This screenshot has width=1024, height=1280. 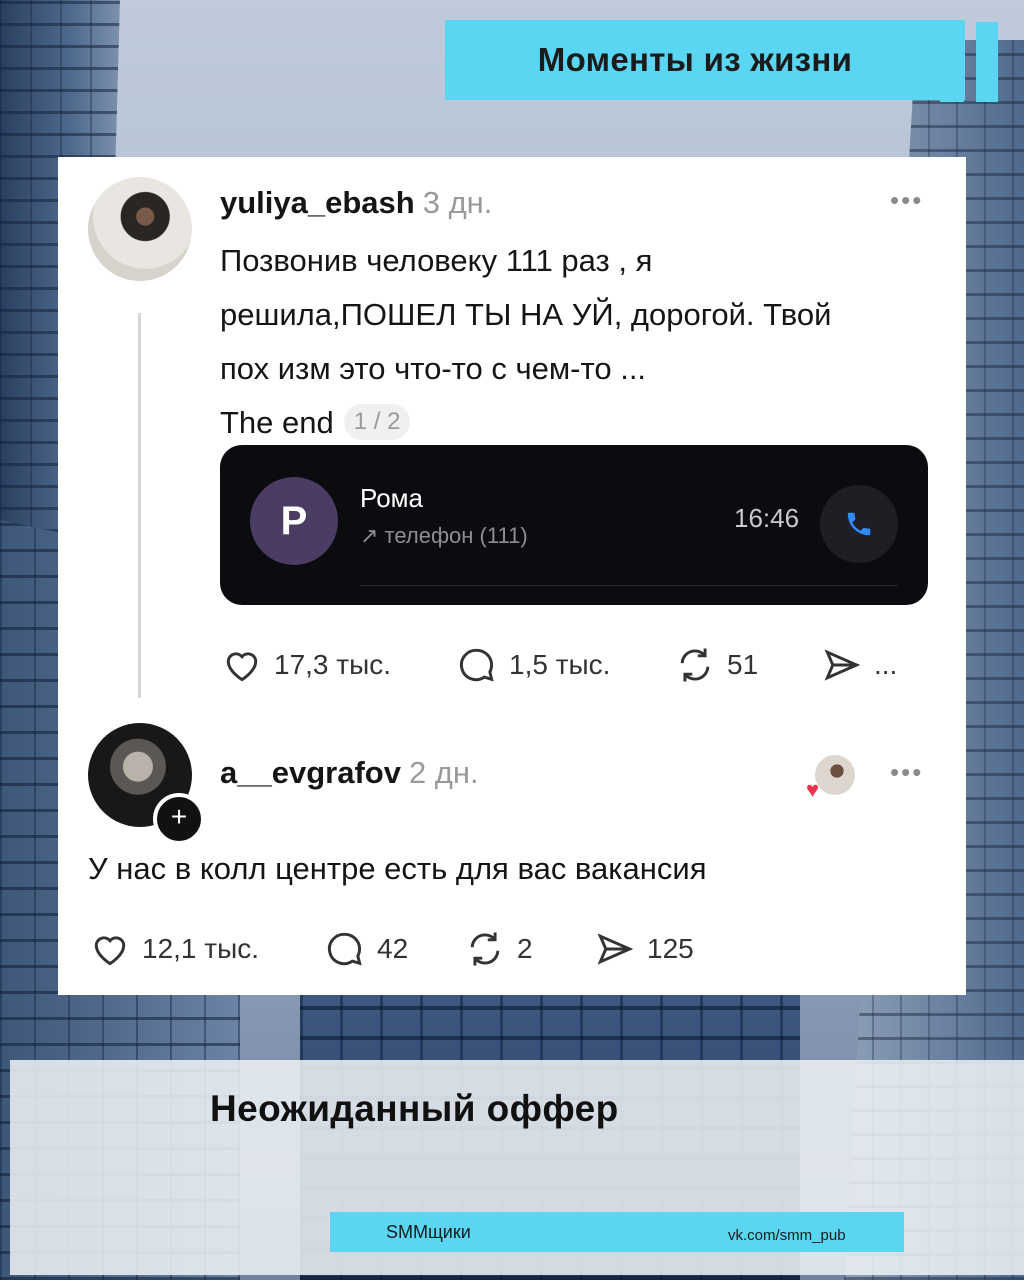 What do you see at coordinates (560, 664) in the screenshot?
I see `comment-count: 1,5 тыс.` at bounding box center [560, 664].